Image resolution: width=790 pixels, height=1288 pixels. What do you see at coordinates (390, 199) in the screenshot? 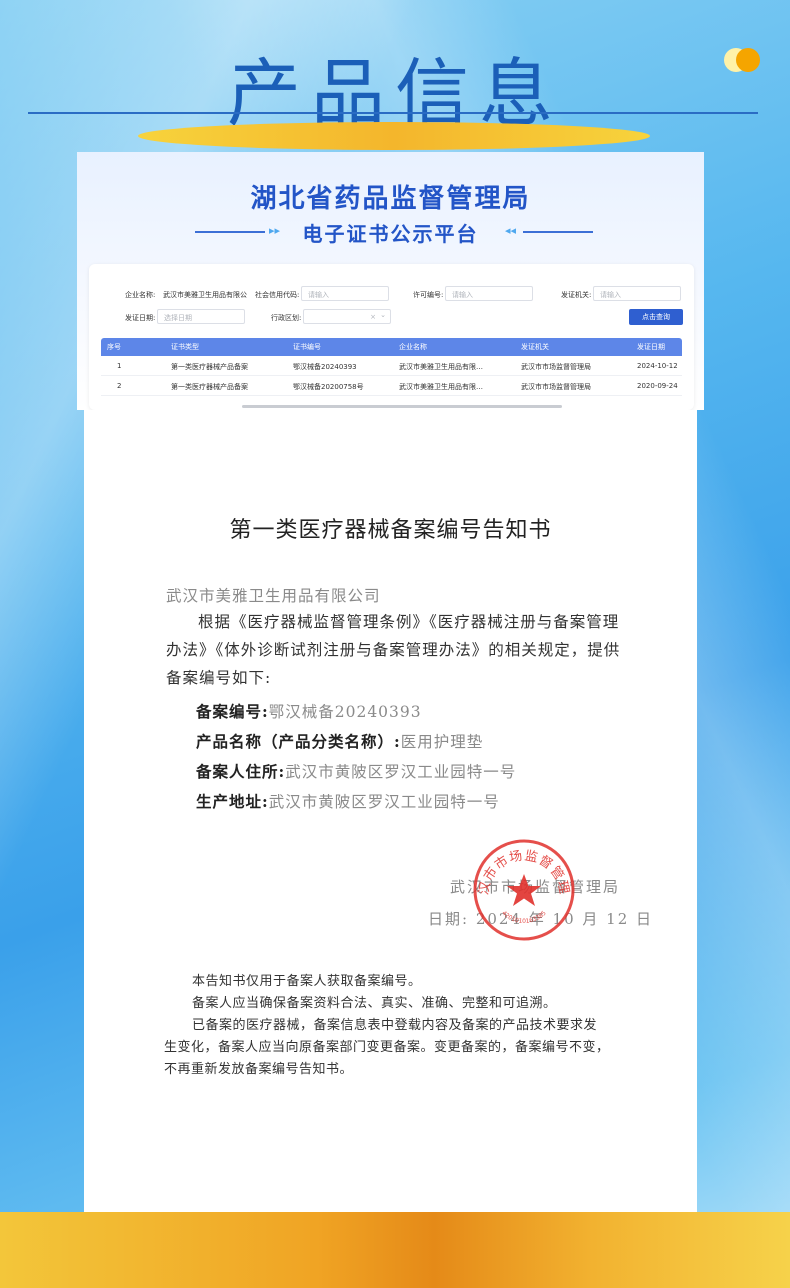
I see `portal-title: 湖北省药品监督管理局` at bounding box center [390, 199].